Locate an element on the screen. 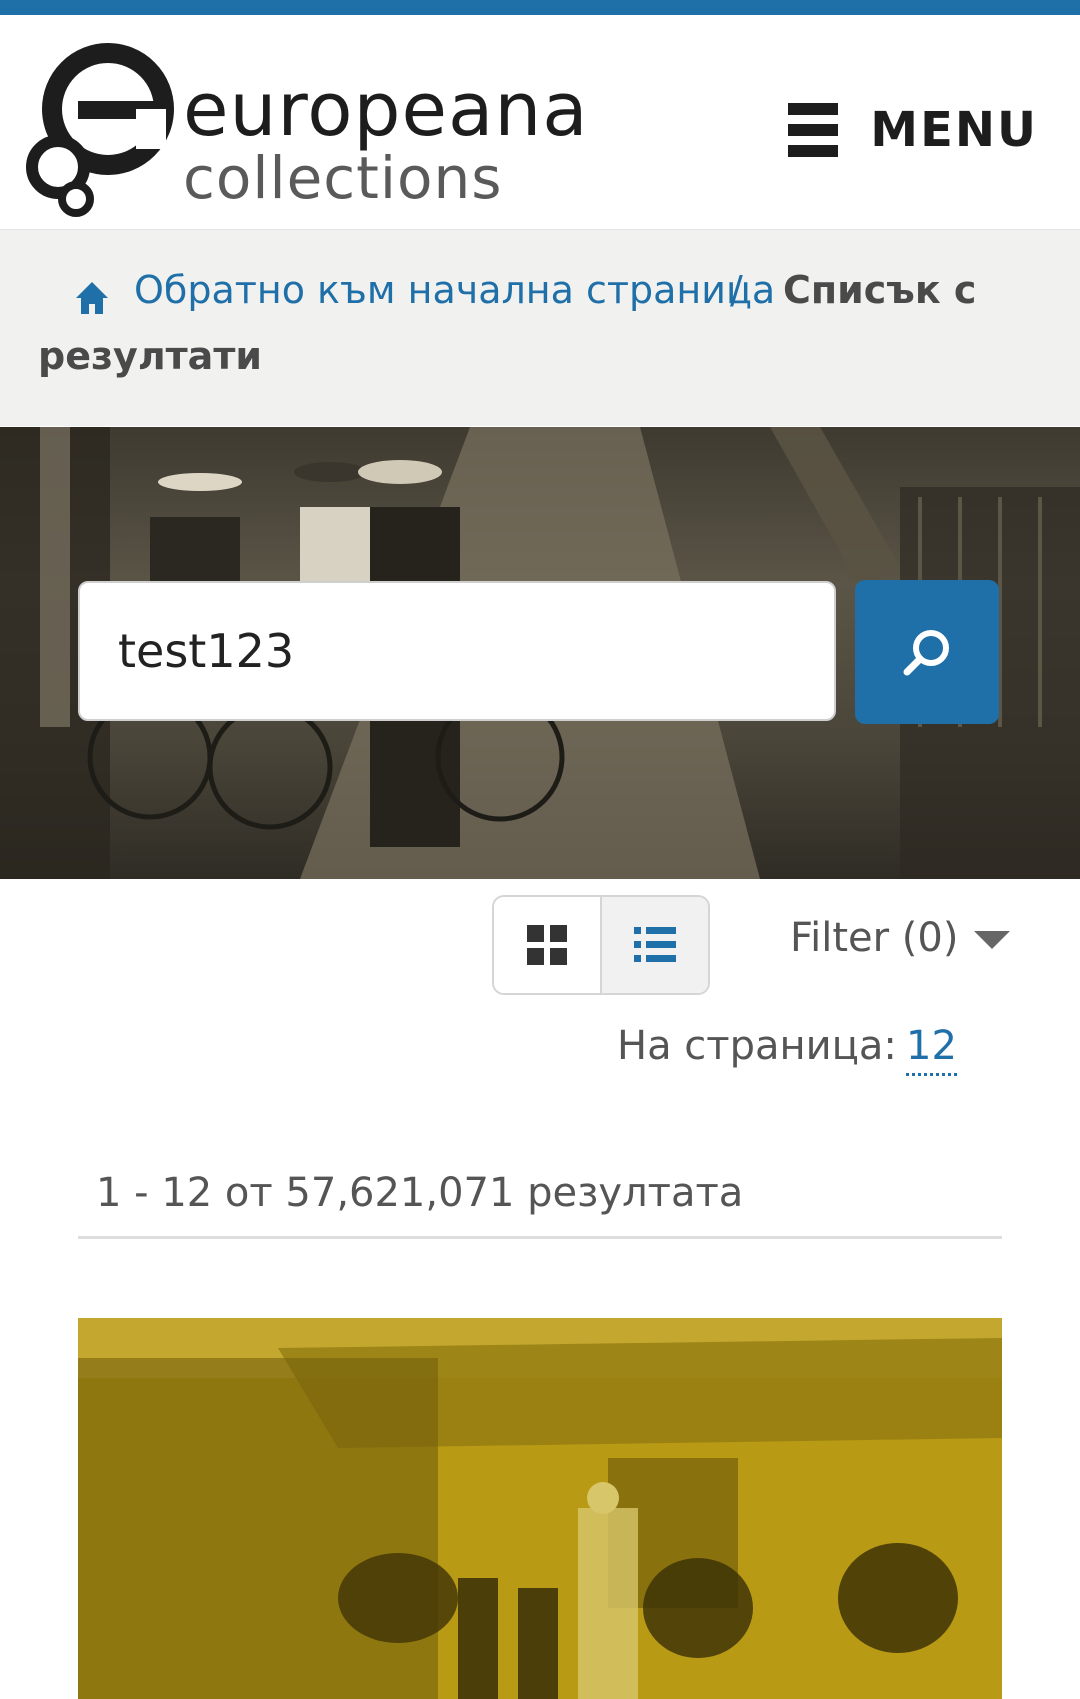 This screenshot has width=1080, height=1699. site-header: europeana collections MENU is located at coordinates (540, 122).